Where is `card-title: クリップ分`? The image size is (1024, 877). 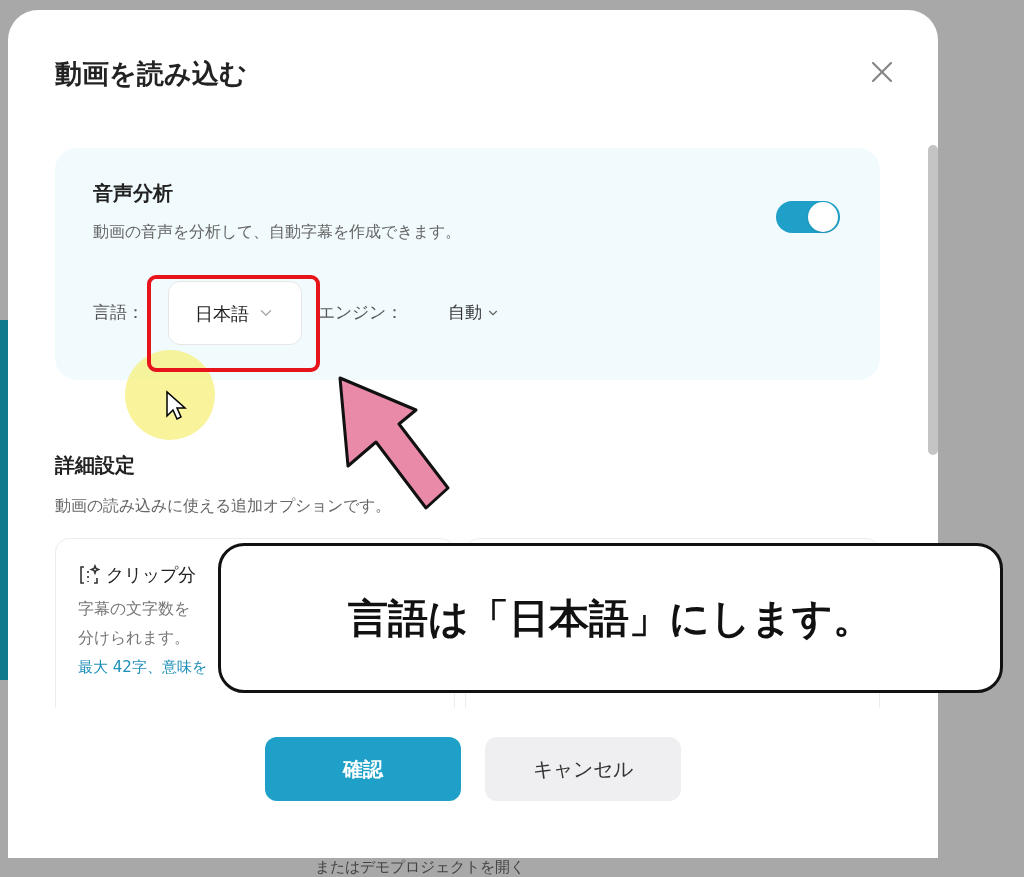 card-title: クリップ分 is located at coordinates (151, 575).